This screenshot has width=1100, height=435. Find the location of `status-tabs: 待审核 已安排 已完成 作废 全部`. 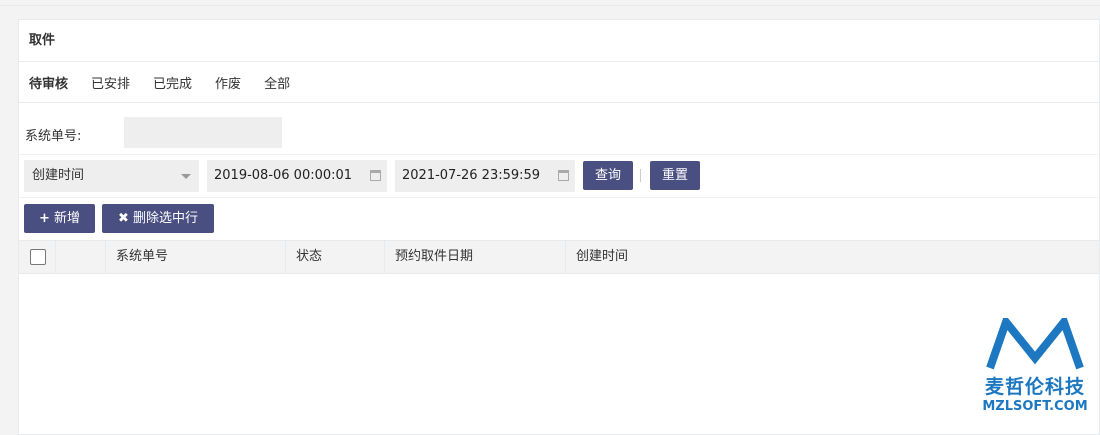

status-tabs: 待审核 已安排 已完成 作废 全部 is located at coordinates (559, 82).